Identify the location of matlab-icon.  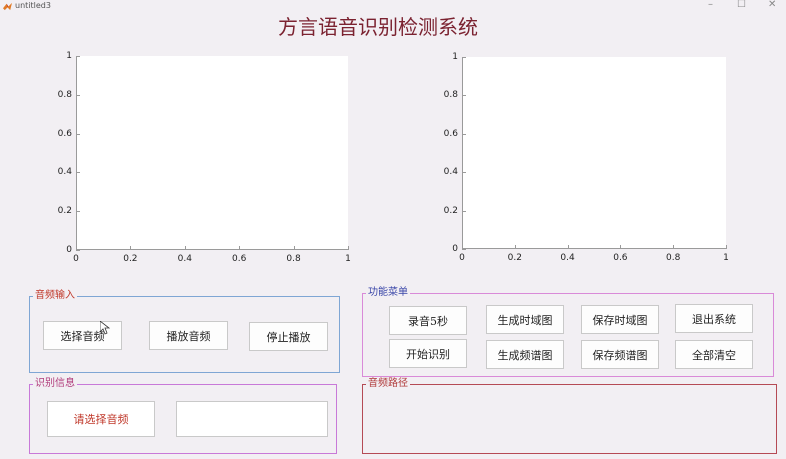
(7, 6).